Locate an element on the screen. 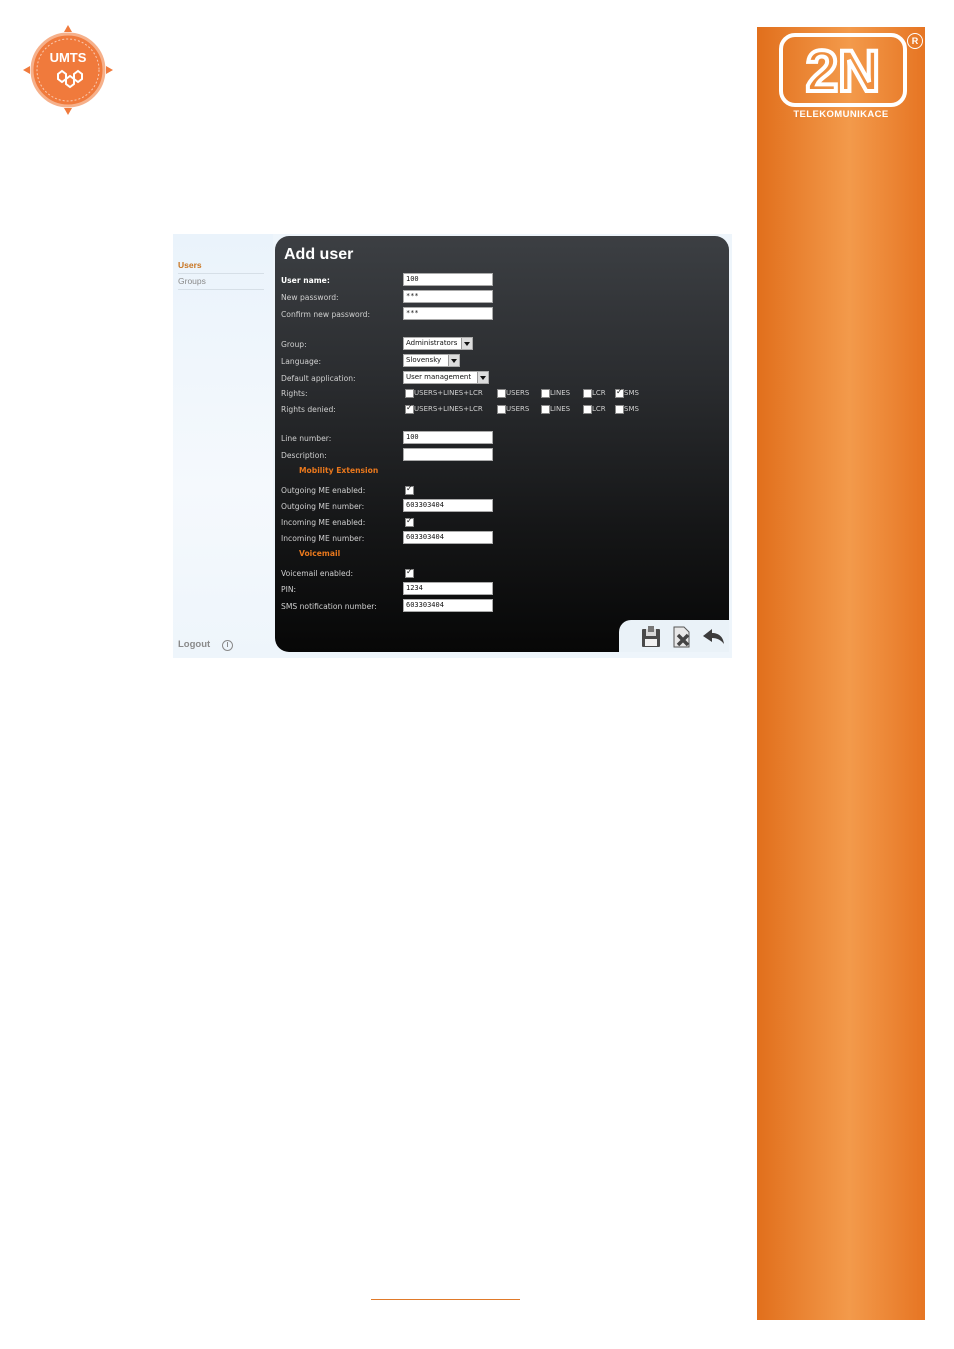  brand-tagline: TELEKOMUNIKACE is located at coordinates (841, 114).